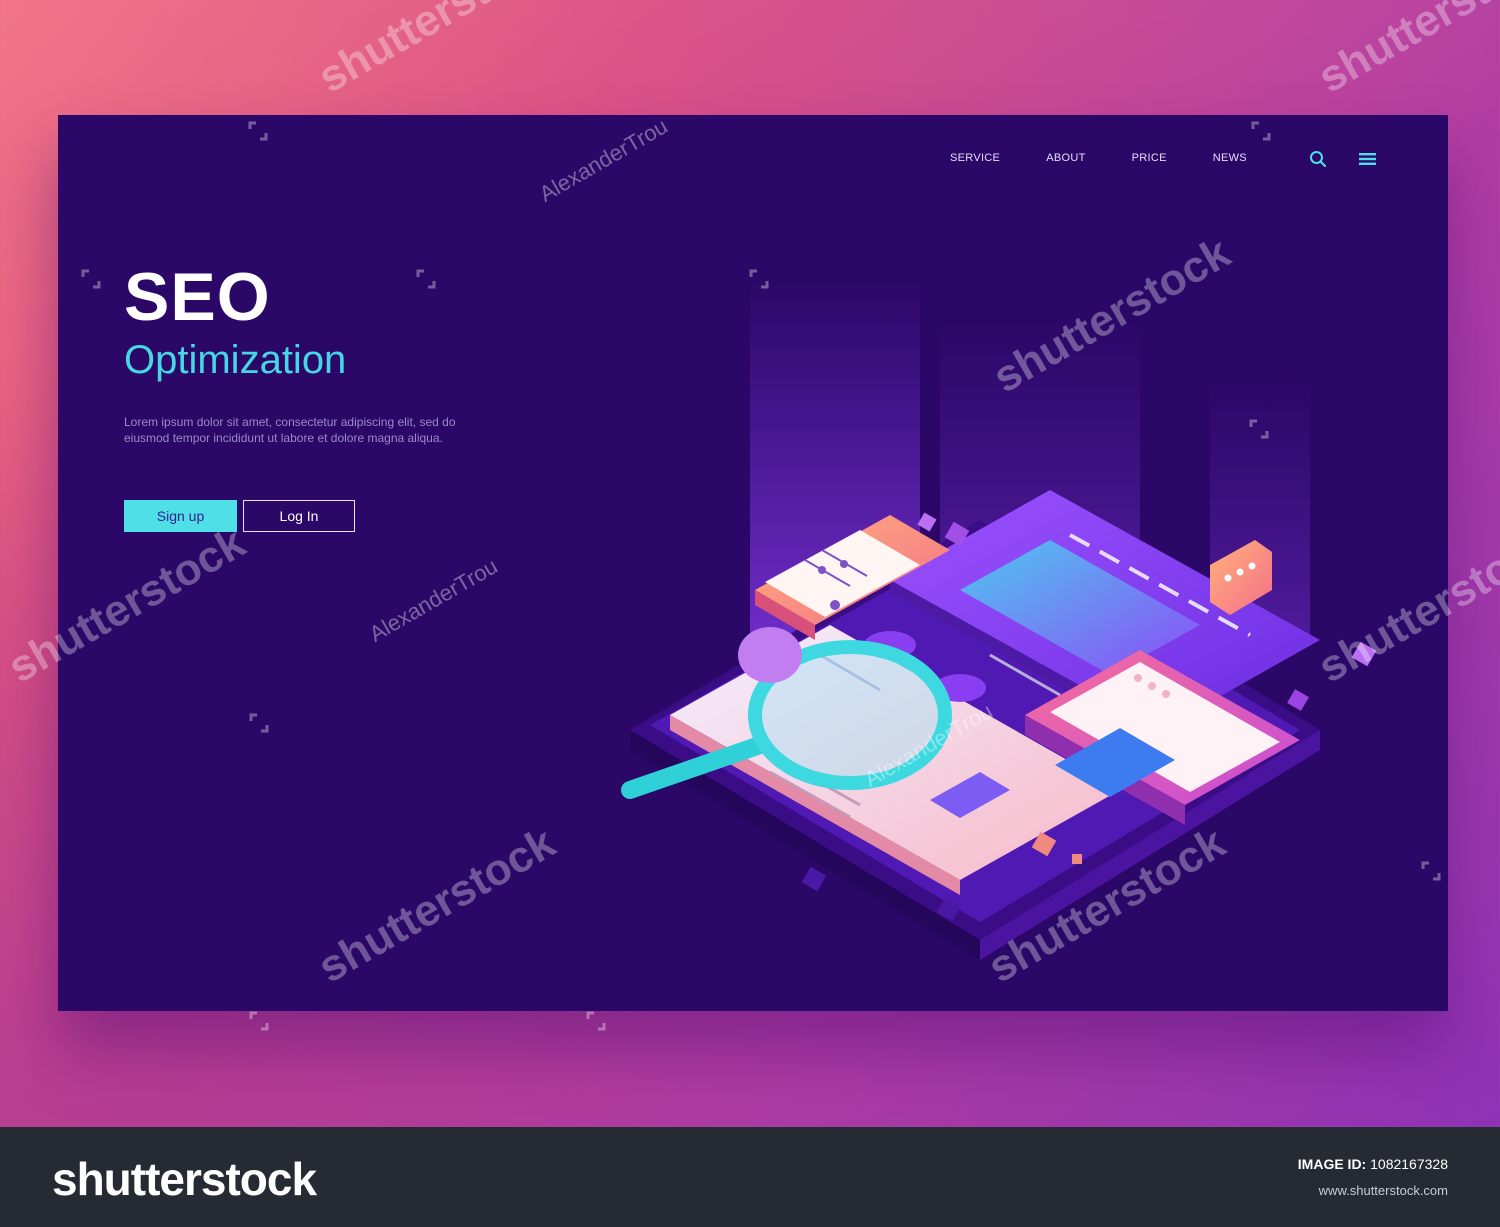  I want to click on sign-up-button: Sign up, so click(180, 516).